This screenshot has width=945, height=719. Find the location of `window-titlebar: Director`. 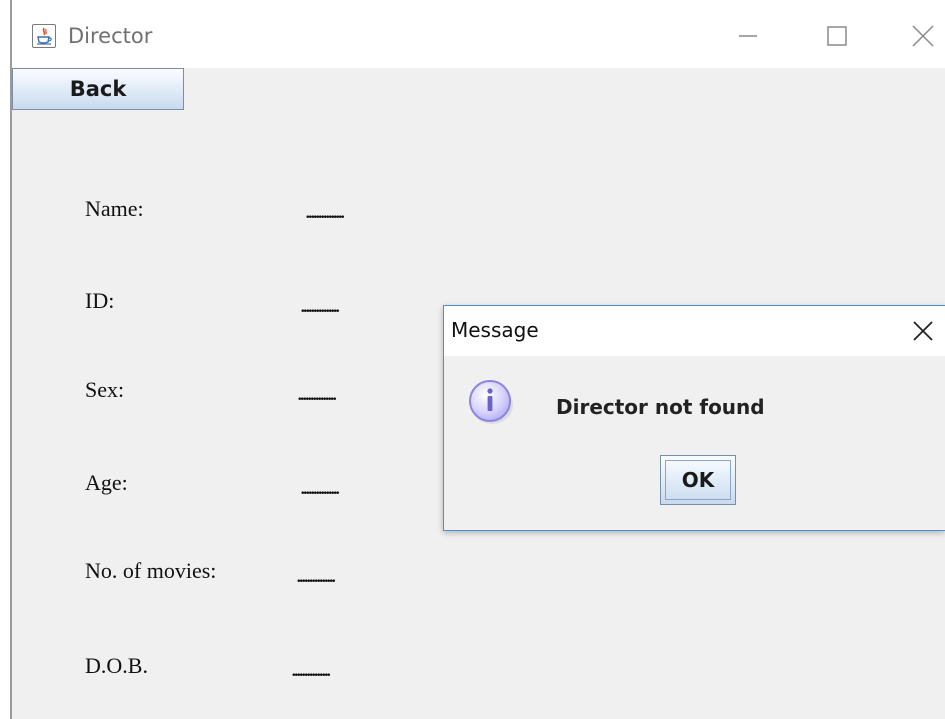

window-titlebar: Director is located at coordinates (478, 34).